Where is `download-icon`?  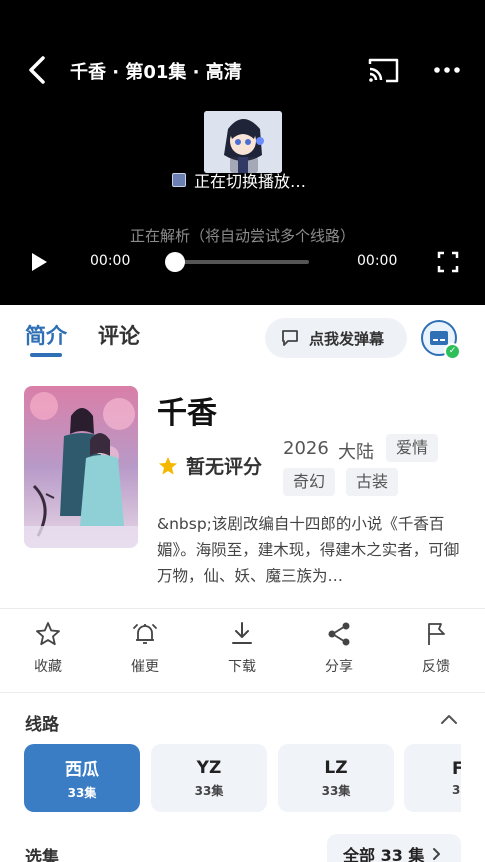
download-icon is located at coordinates (242, 633).